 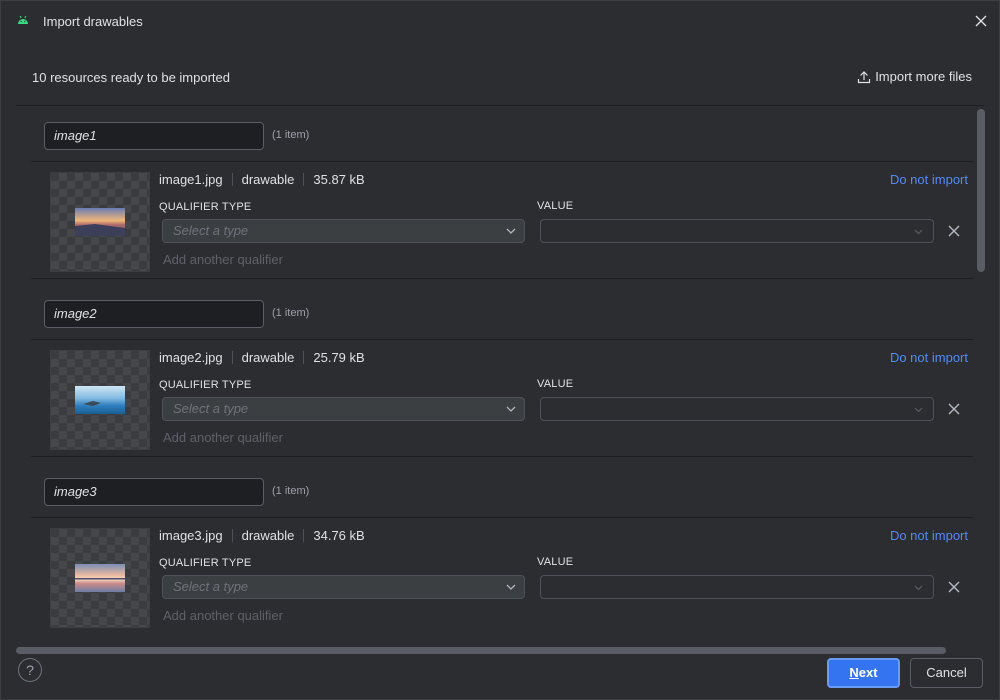 I want to click on dialog-title: Import drawables, so click(x=93, y=21).